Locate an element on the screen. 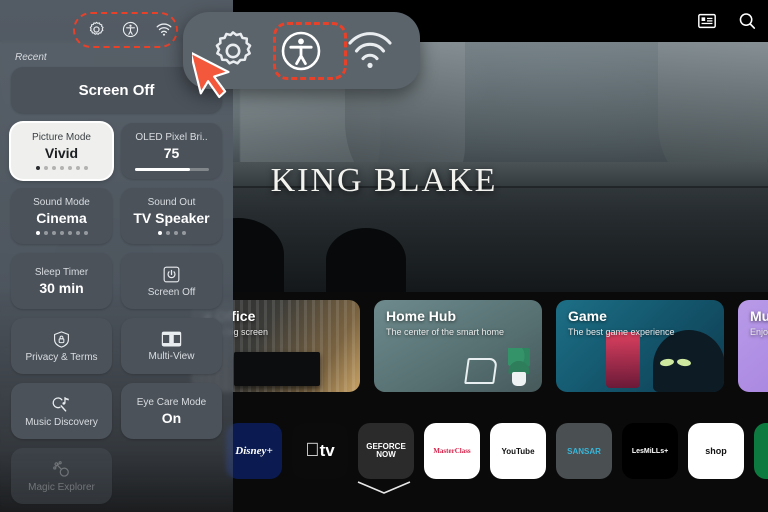 The height and width of the screenshot is (512, 768). brightness-slider is located at coordinates (171, 169).